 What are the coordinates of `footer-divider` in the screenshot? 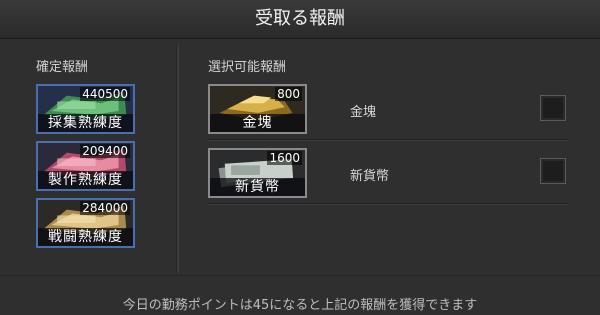 It's located at (300, 275).